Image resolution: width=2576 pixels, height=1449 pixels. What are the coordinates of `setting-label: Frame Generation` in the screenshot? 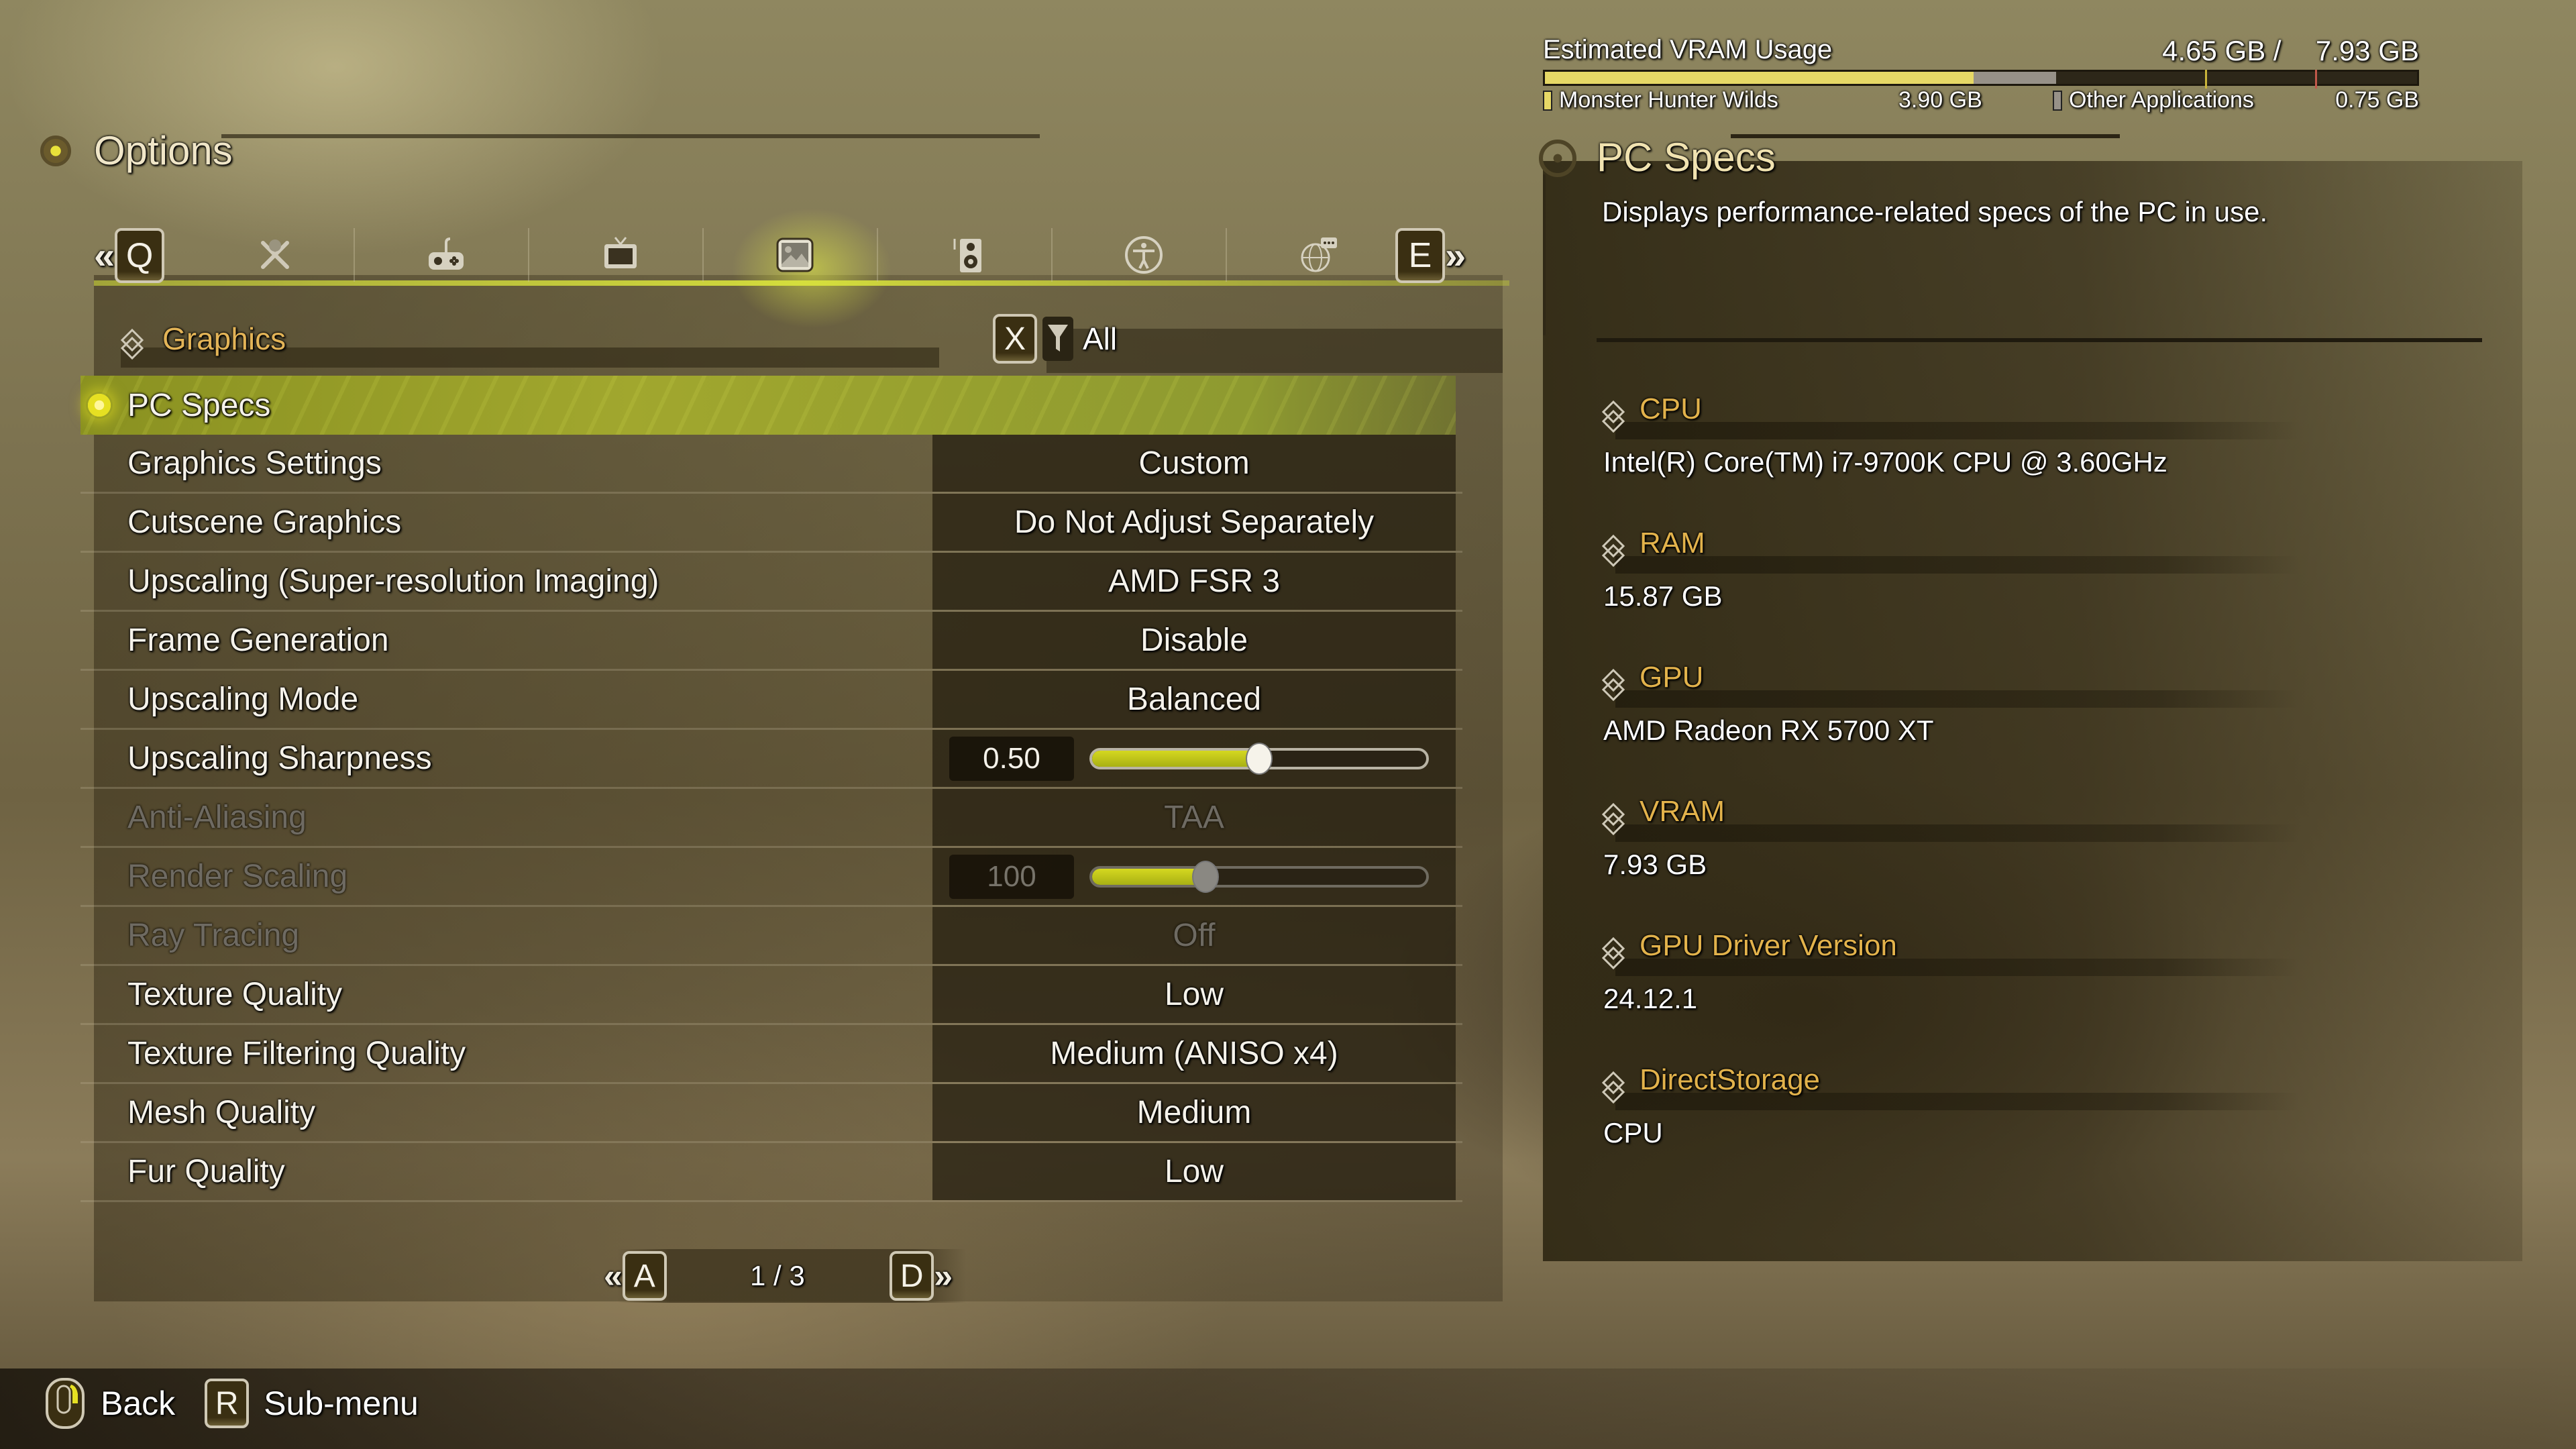 It's located at (258, 640).